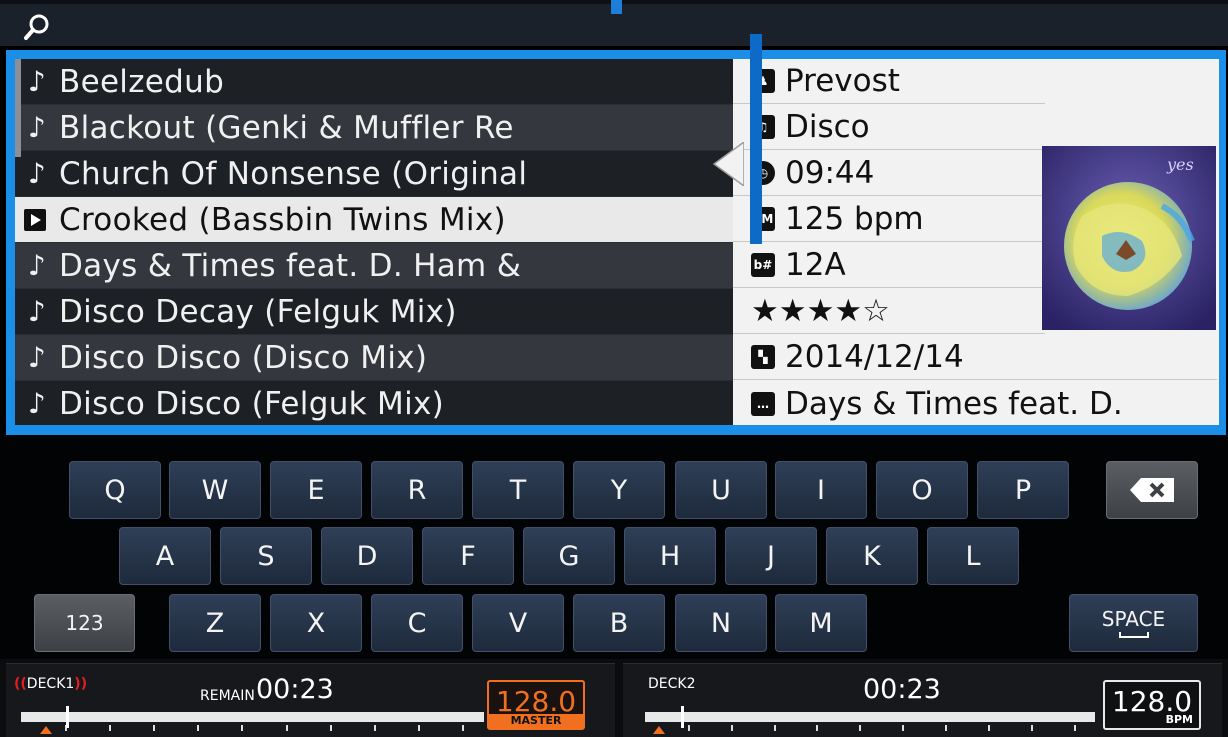 This screenshot has width=1228, height=737. I want to click on info-bpm: PM 125 bpm, so click(889, 219).